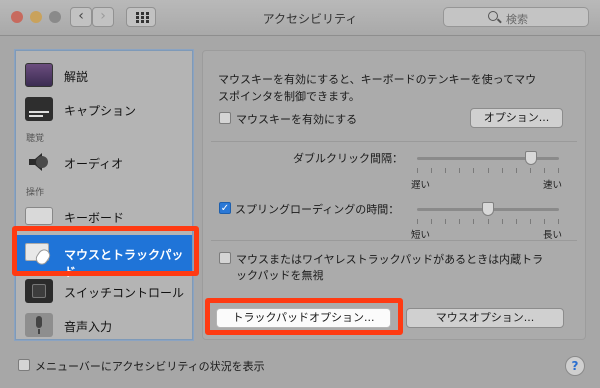  Describe the element at coordinates (39, 216) in the screenshot. I see `keyboard-icon` at that location.